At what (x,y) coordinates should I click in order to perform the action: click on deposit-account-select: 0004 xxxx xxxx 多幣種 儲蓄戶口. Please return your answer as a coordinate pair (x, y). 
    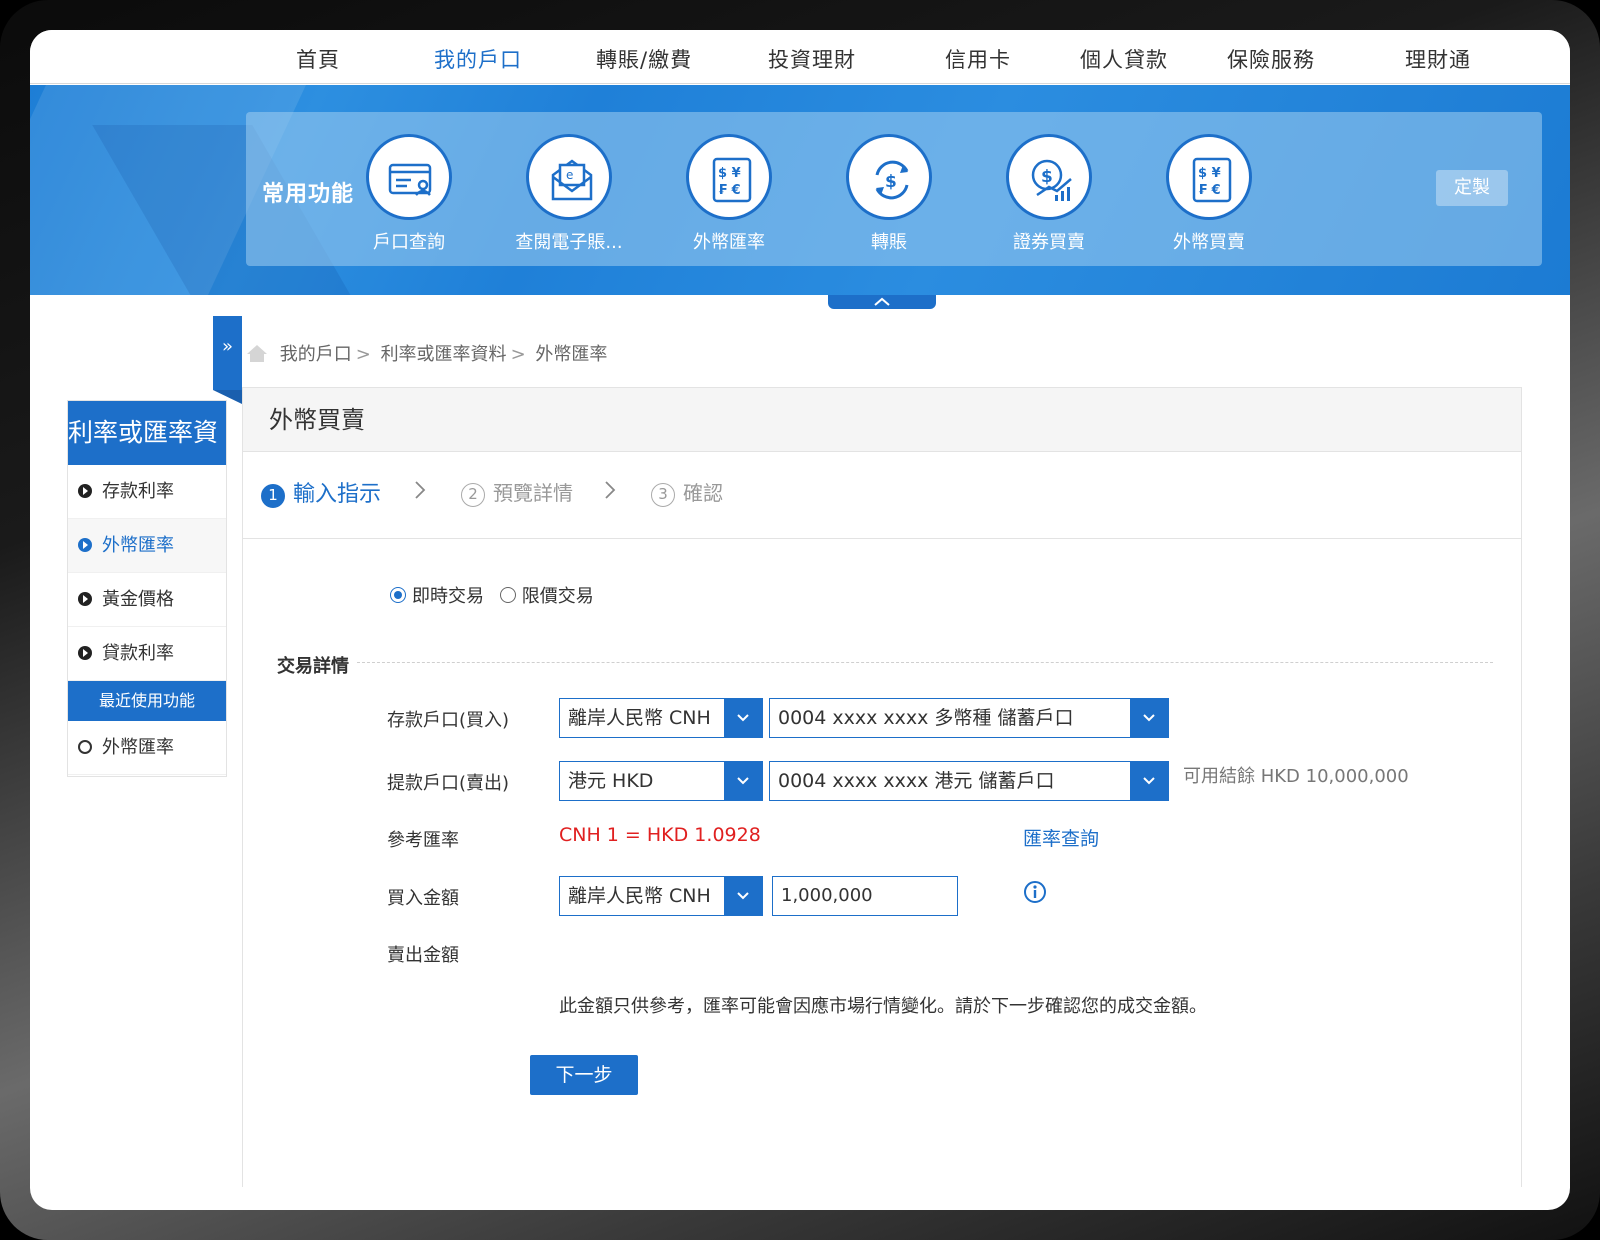
    Looking at the image, I should click on (969, 718).